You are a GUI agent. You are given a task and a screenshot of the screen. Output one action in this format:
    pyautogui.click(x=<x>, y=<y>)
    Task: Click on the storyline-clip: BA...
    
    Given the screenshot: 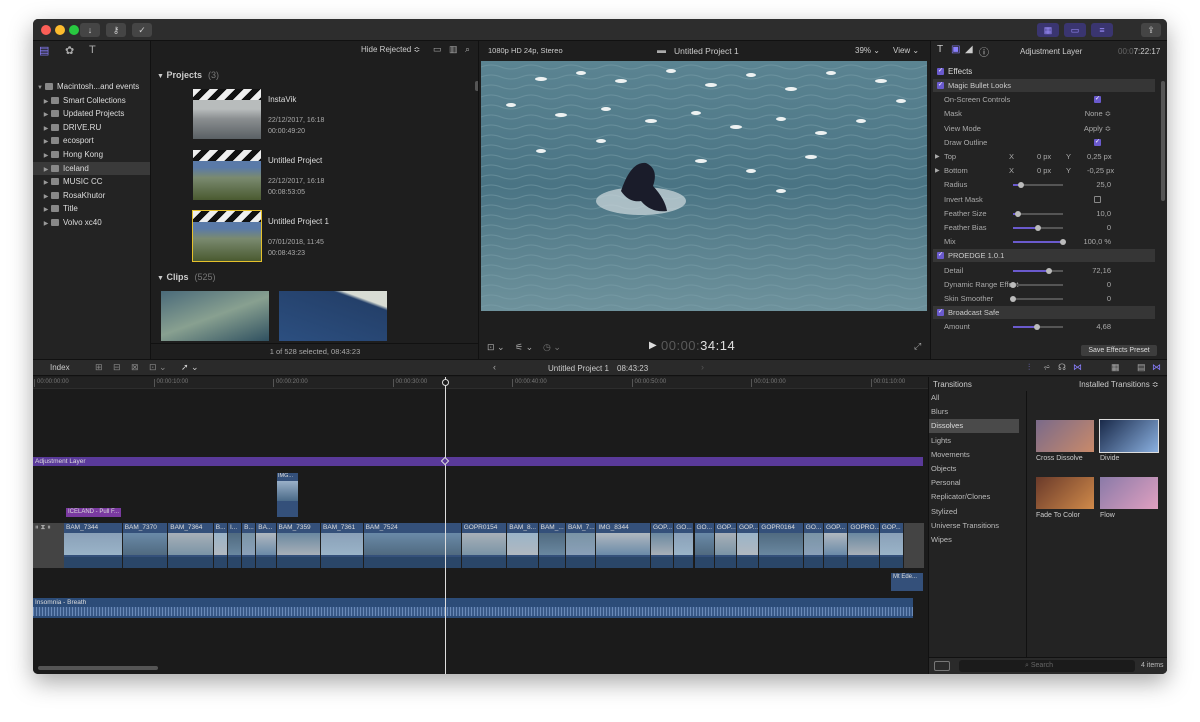 What is the action you would take?
    pyautogui.click(x=266, y=545)
    